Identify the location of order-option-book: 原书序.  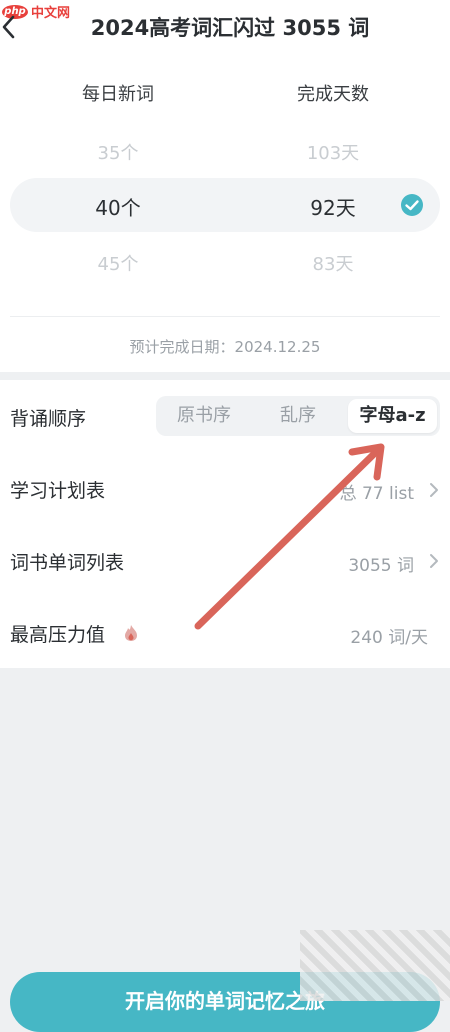
(204, 416).